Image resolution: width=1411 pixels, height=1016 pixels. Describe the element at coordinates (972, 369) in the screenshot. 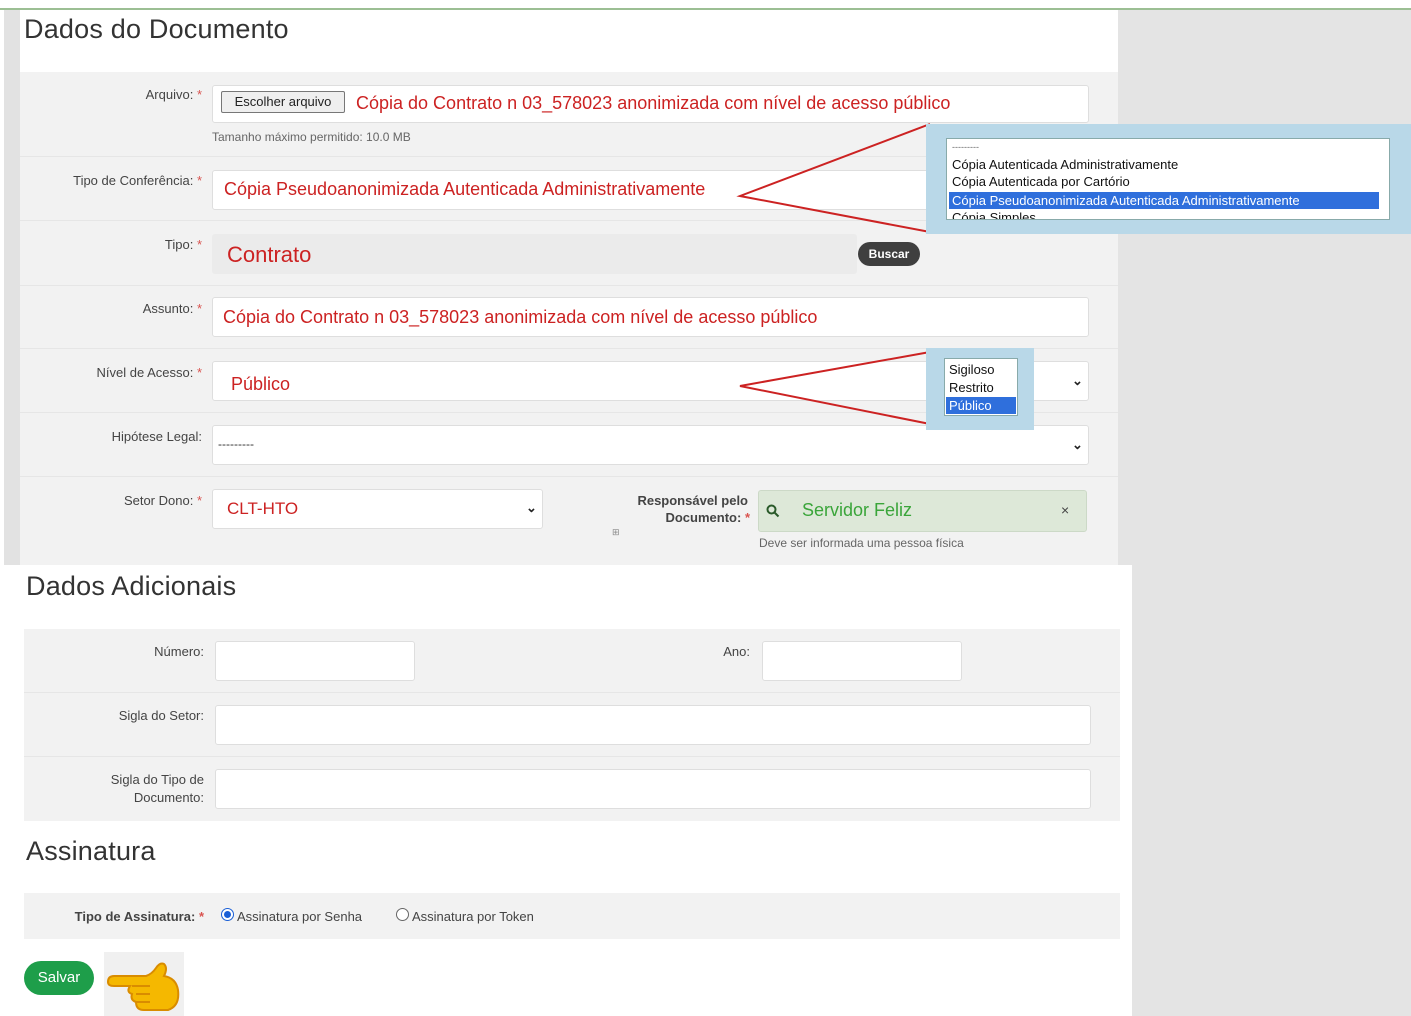

I see `option-sigiloso: Sigiloso` at that location.